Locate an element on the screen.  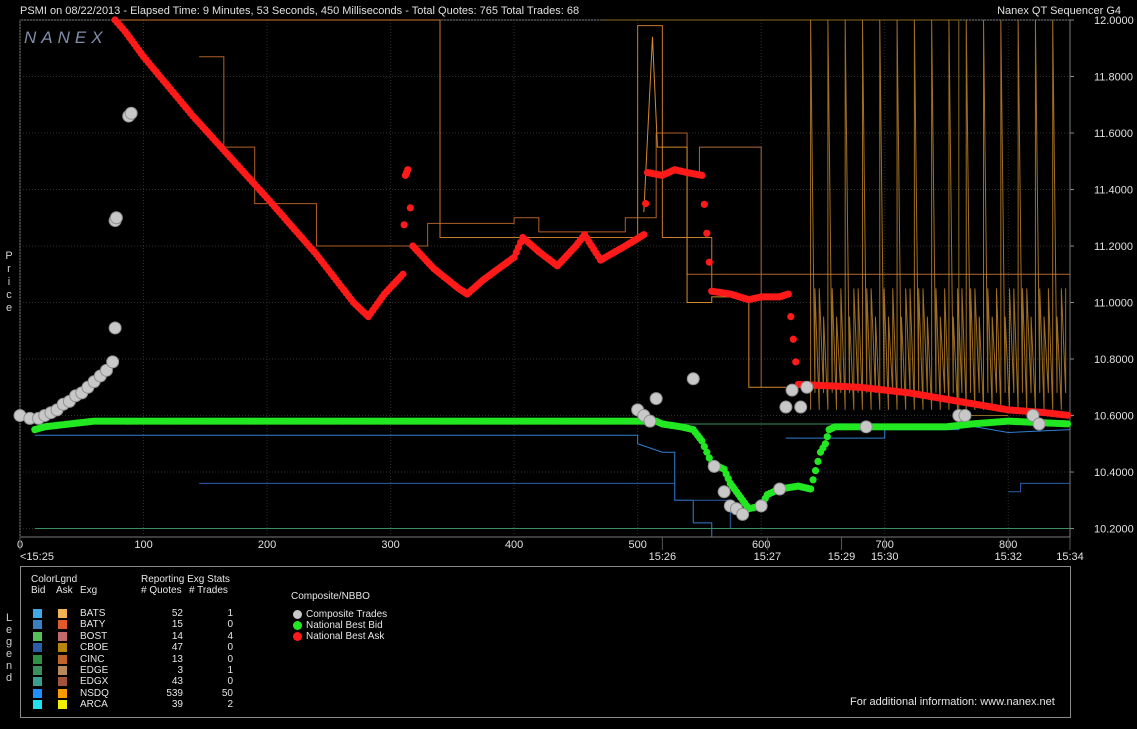
y-tick-label: 12.0000 is located at coordinates (1114, 21).